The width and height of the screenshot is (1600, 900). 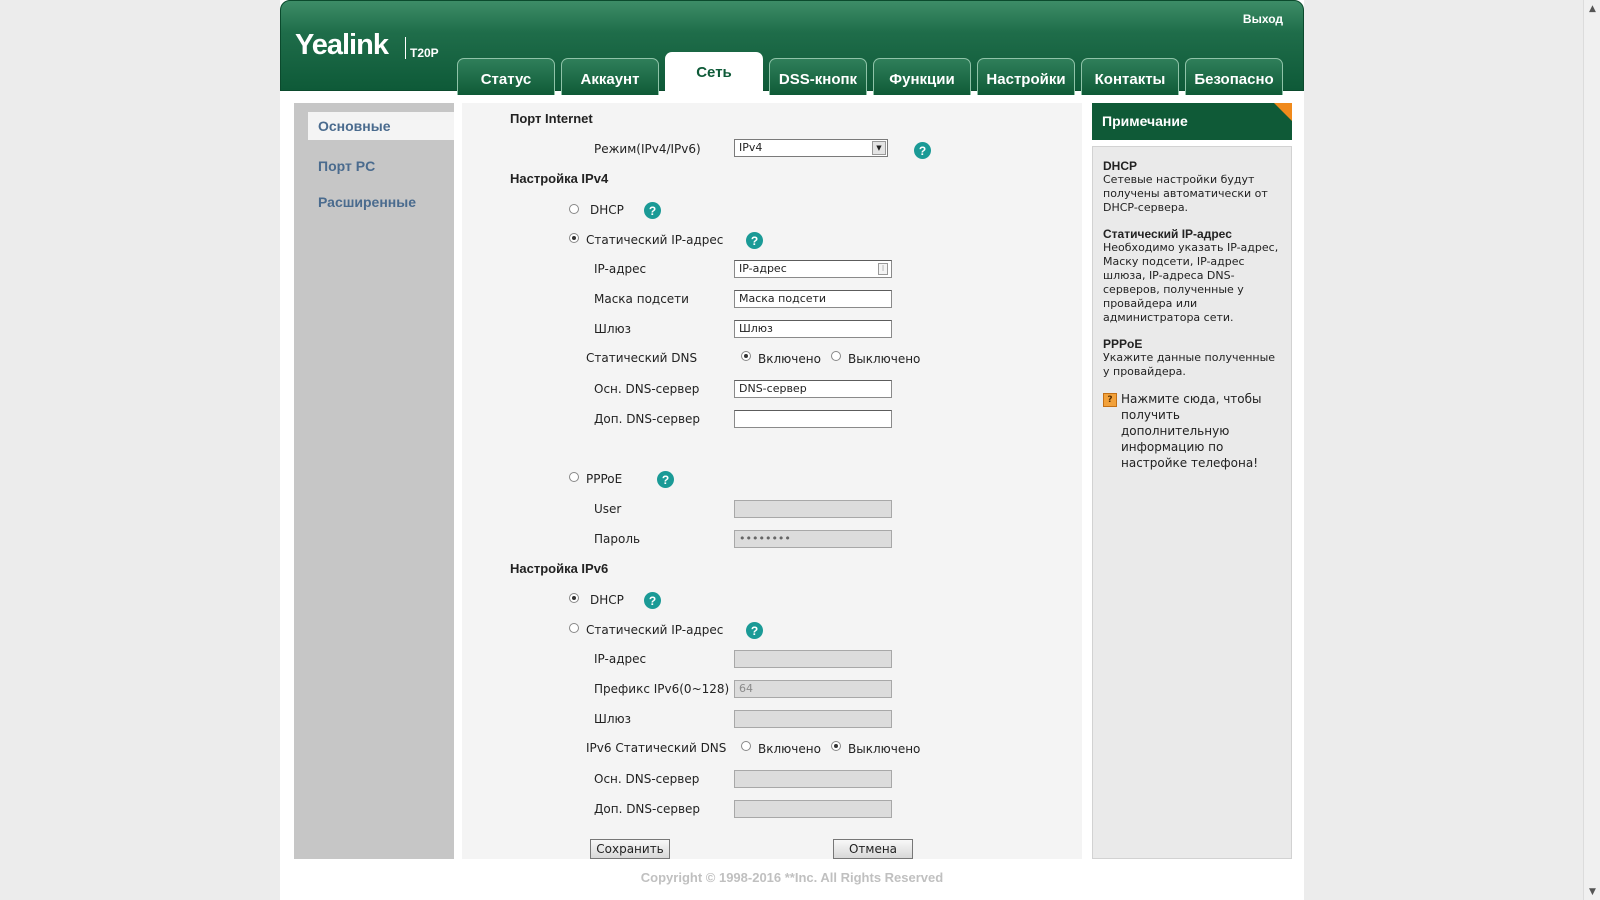 What do you see at coordinates (610, 76) in the screenshot?
I see `tab-account: Аккаунт` at bounding box center [610, 76].